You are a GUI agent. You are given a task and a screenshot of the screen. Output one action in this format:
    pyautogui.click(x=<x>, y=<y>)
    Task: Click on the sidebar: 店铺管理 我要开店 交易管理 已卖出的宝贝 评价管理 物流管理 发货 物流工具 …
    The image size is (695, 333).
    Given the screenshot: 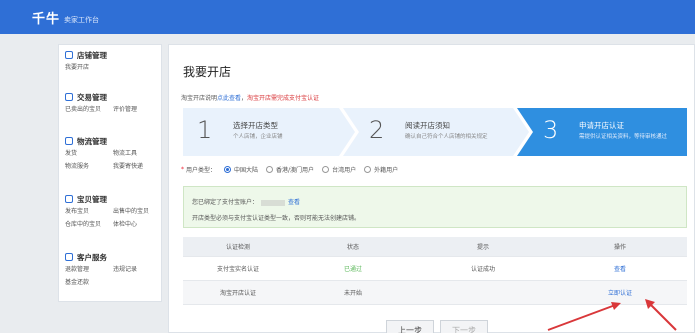 What is the action you would take?
    pyautogui.click(x=110, y=173)
    